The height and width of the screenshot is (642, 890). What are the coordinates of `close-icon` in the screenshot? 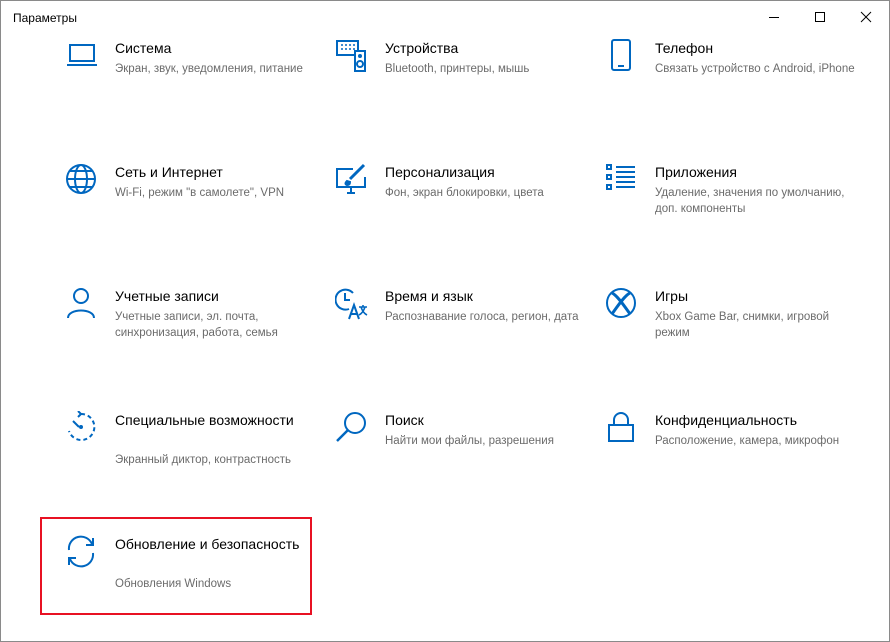 It's located at (866, 17).